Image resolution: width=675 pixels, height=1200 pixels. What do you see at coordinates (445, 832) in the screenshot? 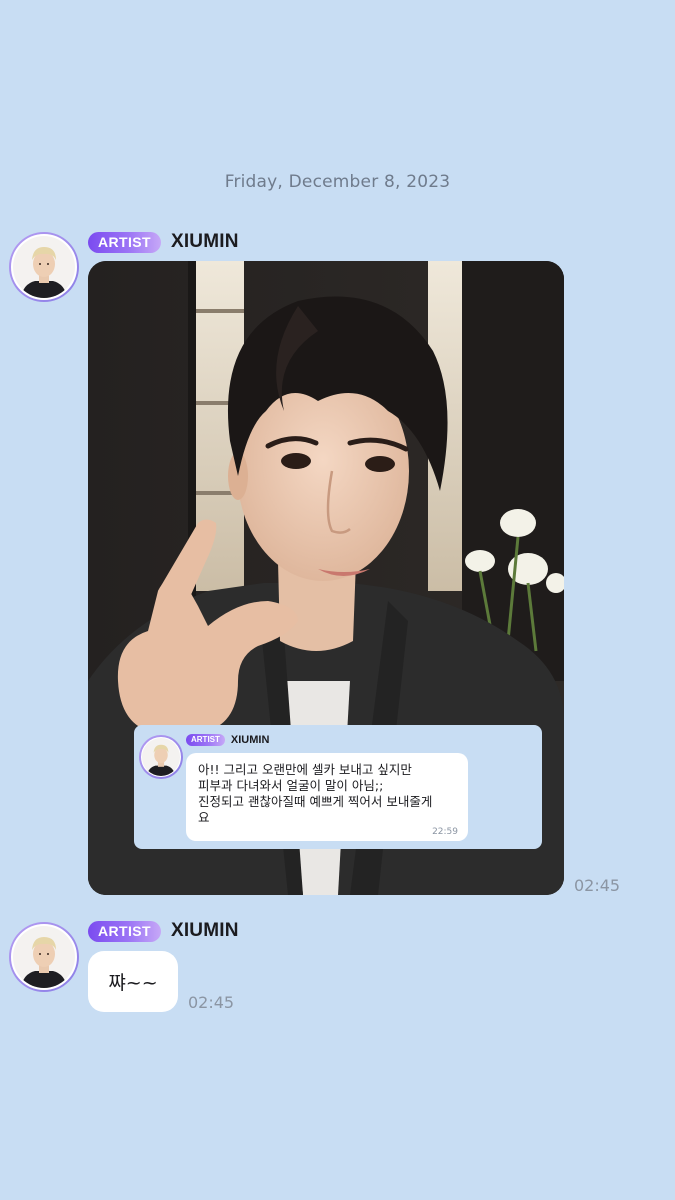
I see `quoted-message-time: 22:59` at bounding box center [445, 832].